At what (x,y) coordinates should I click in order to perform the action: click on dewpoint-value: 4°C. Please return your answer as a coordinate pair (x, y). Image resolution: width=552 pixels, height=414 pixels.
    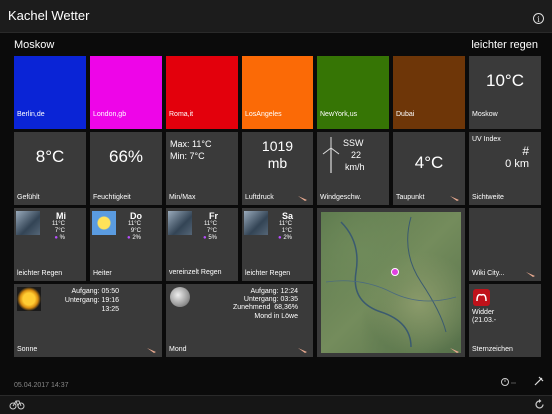
    Looking at the image, I should click on (429, 162).